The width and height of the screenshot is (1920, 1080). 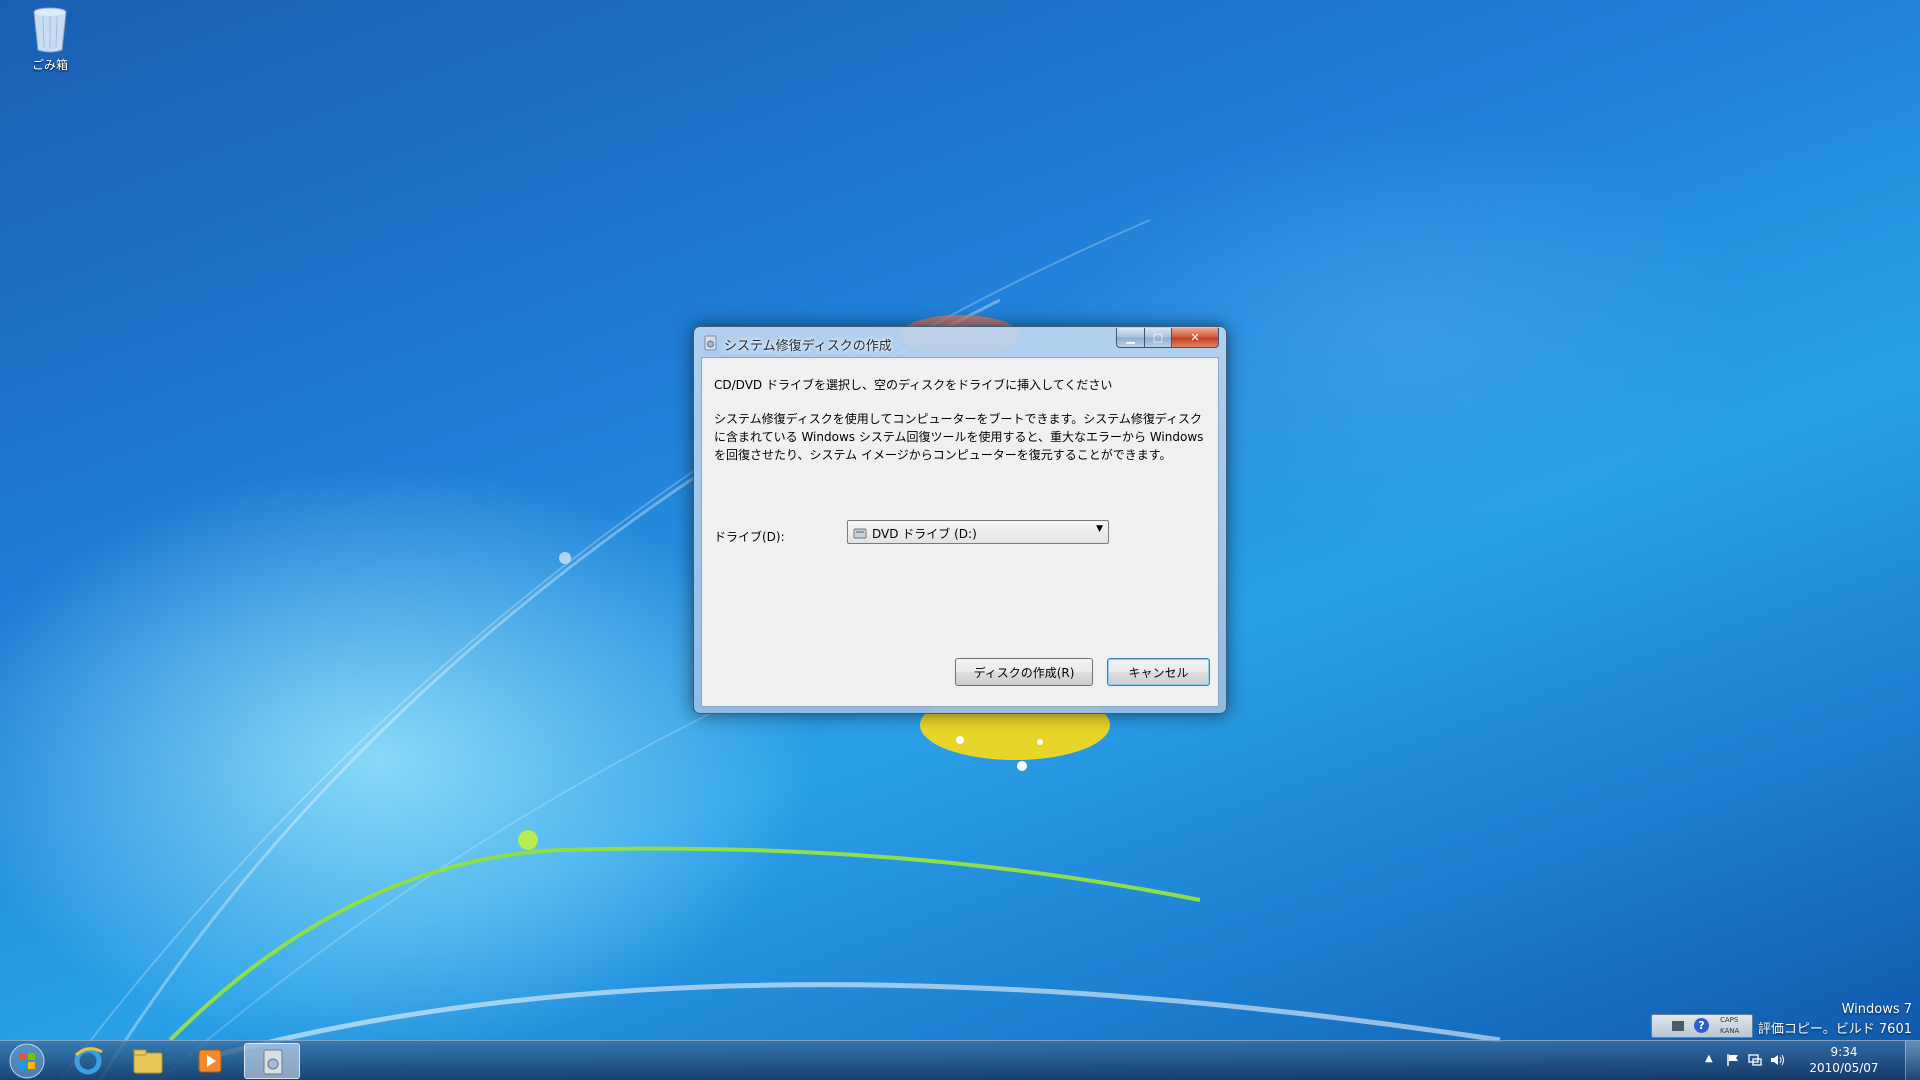 I want to click on clock-date: 2010/05/07, so click(x=1844, y=1068).